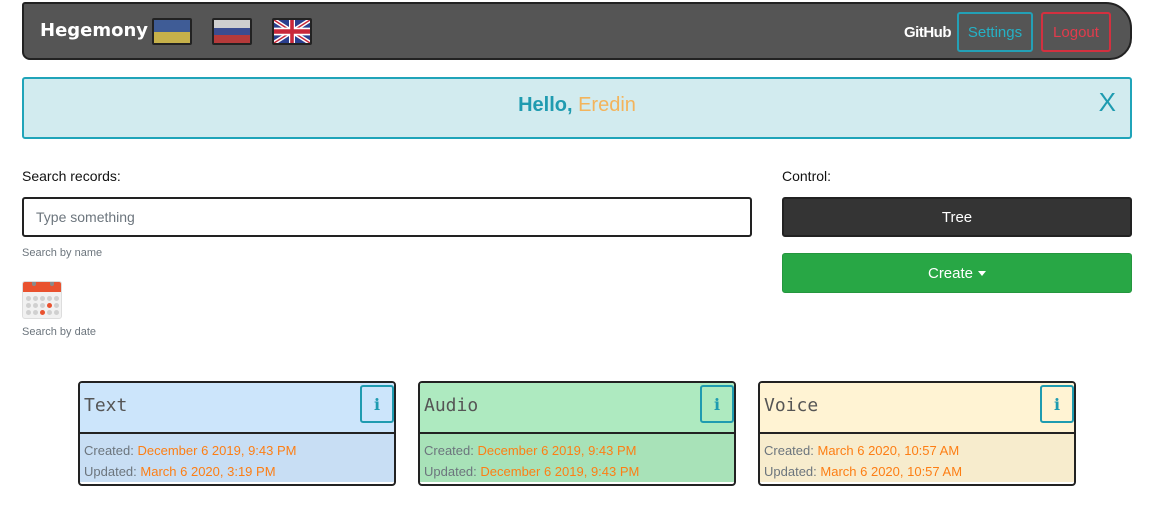  Describe the element at coordinates (42, 300) in the screenshot. I see `calendar-icon` at that location.